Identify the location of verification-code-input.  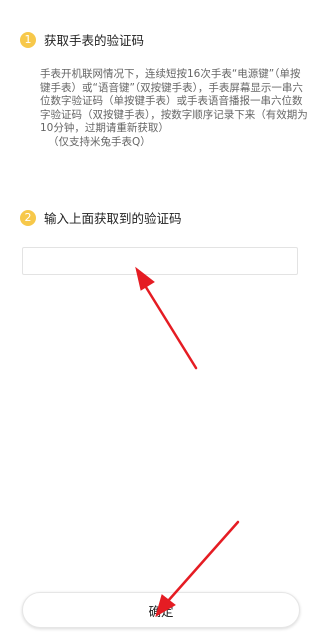
(160, 261).